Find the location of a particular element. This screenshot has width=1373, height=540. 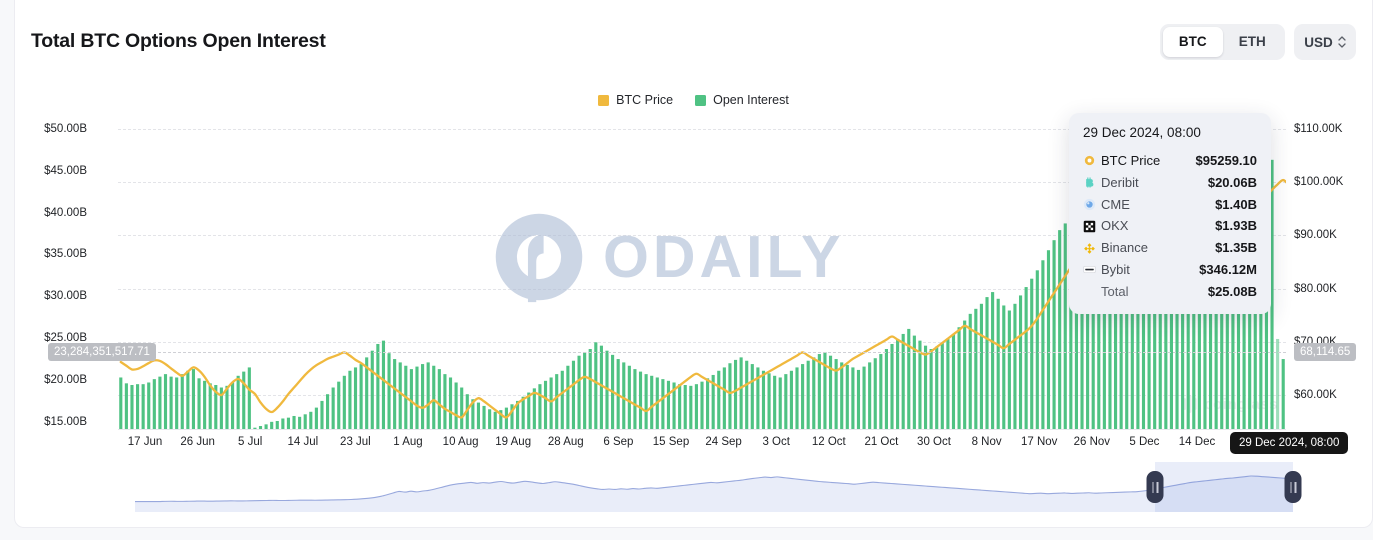

y-axis-left-tick: $20.00B is located at coordinates (65, 379).